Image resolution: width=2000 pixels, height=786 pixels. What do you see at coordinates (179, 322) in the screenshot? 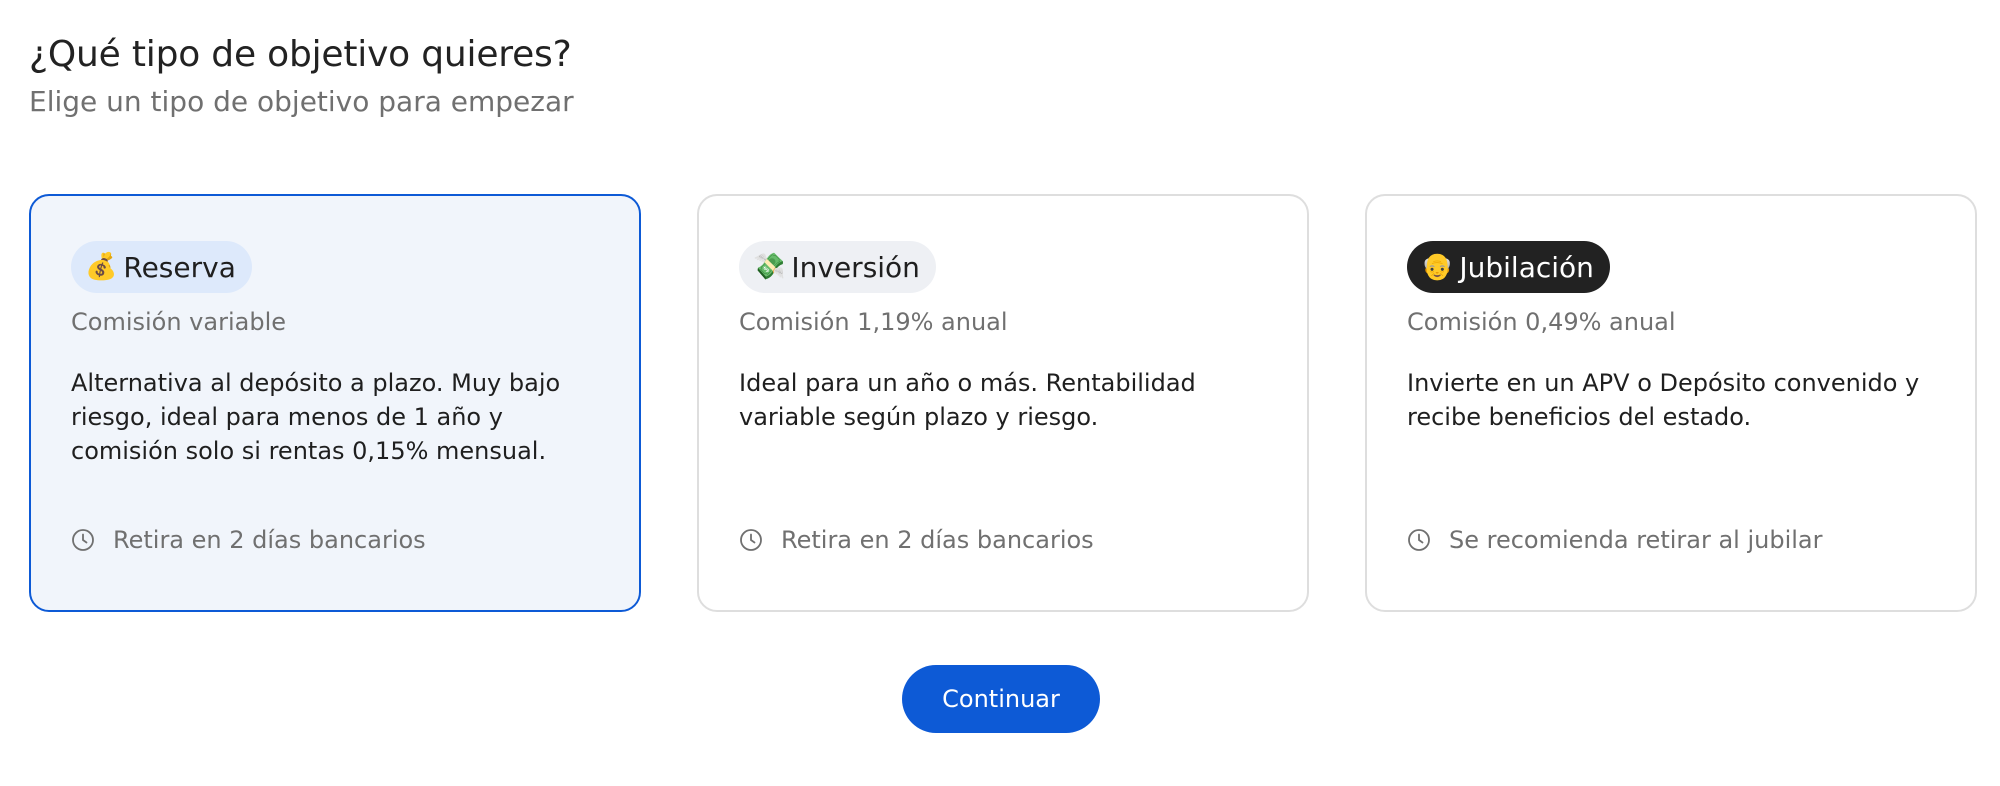
I see `goal-commission: Comisión variable` at bounding box center [179, 322].